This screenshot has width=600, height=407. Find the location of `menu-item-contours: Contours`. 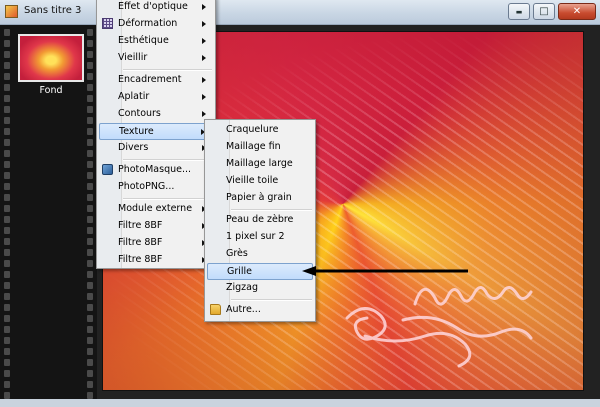

menu-item-contours: Contours is located at coordinates (156, 114).